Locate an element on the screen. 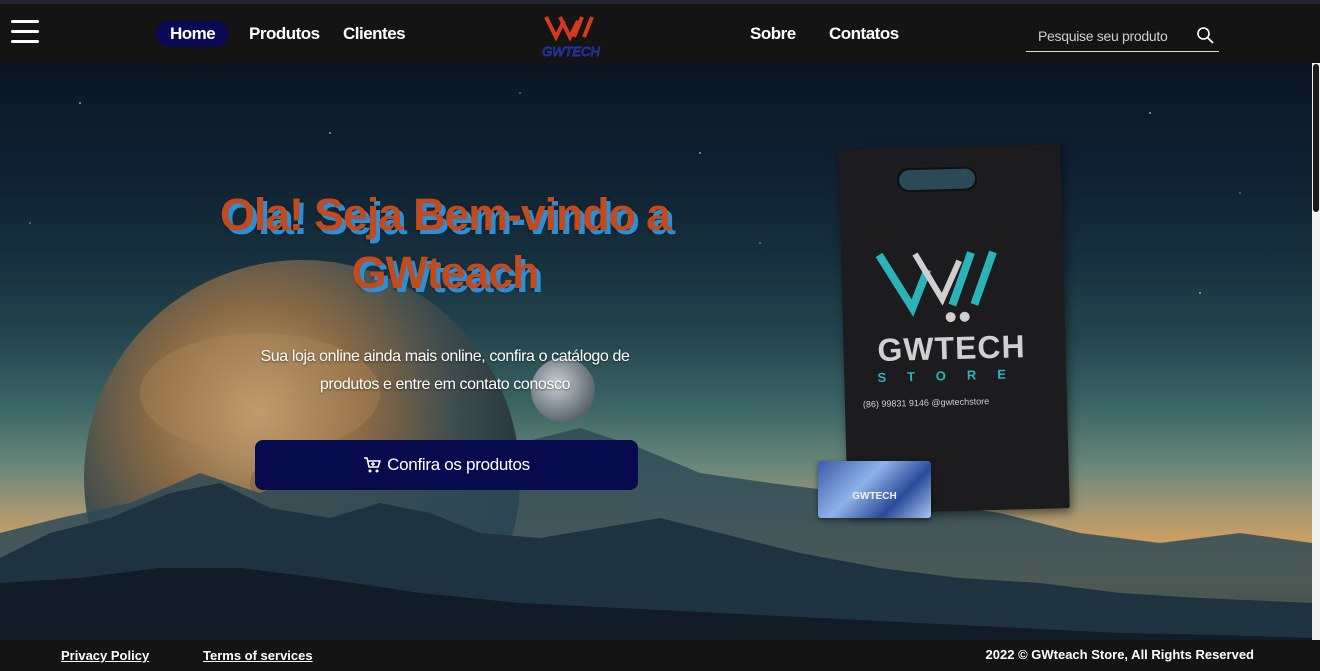  nav-sobre: Sobre is located at coordinates (773, 34).